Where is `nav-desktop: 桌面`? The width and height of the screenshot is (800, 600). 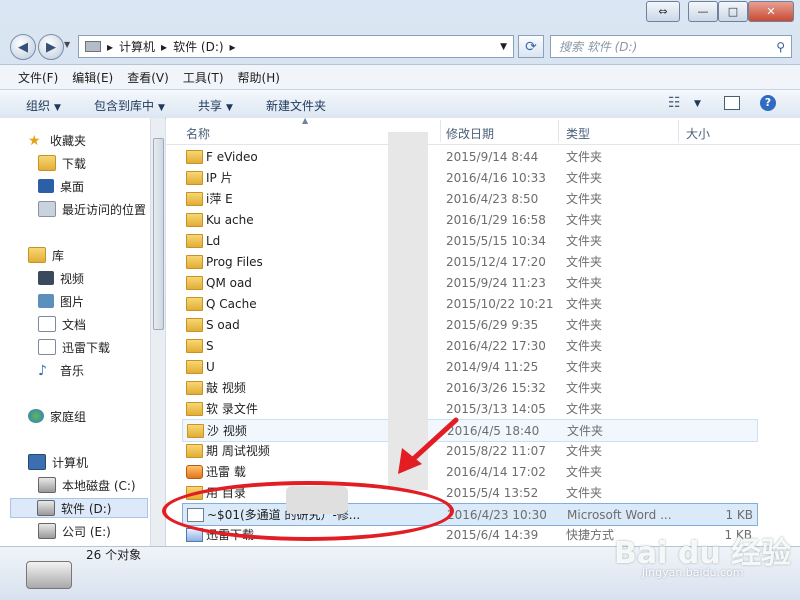
nav-desktop: 桌面 is located at coordinates (61, 186).